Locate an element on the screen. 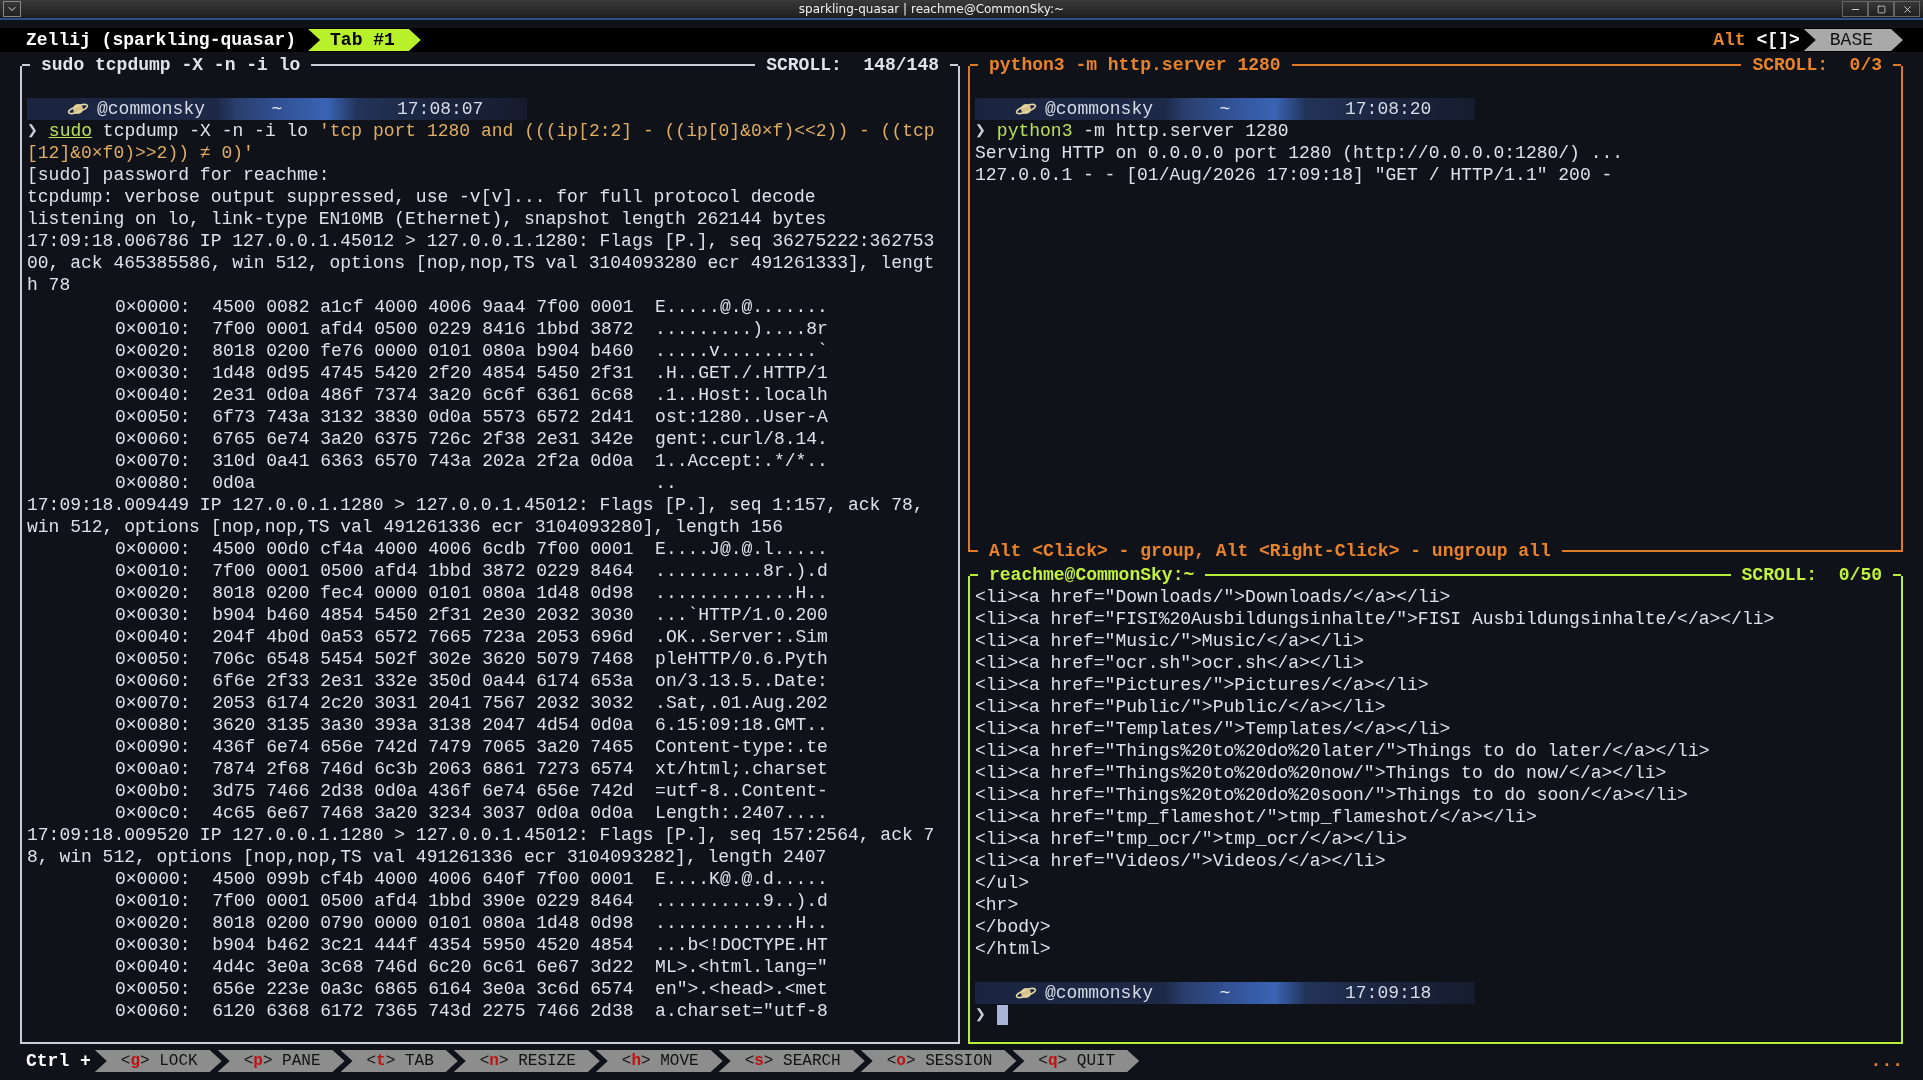 This screenshot has width=1923, height=1080. prompt-time: 17:08:20 is located at coordinates (1388, 109).